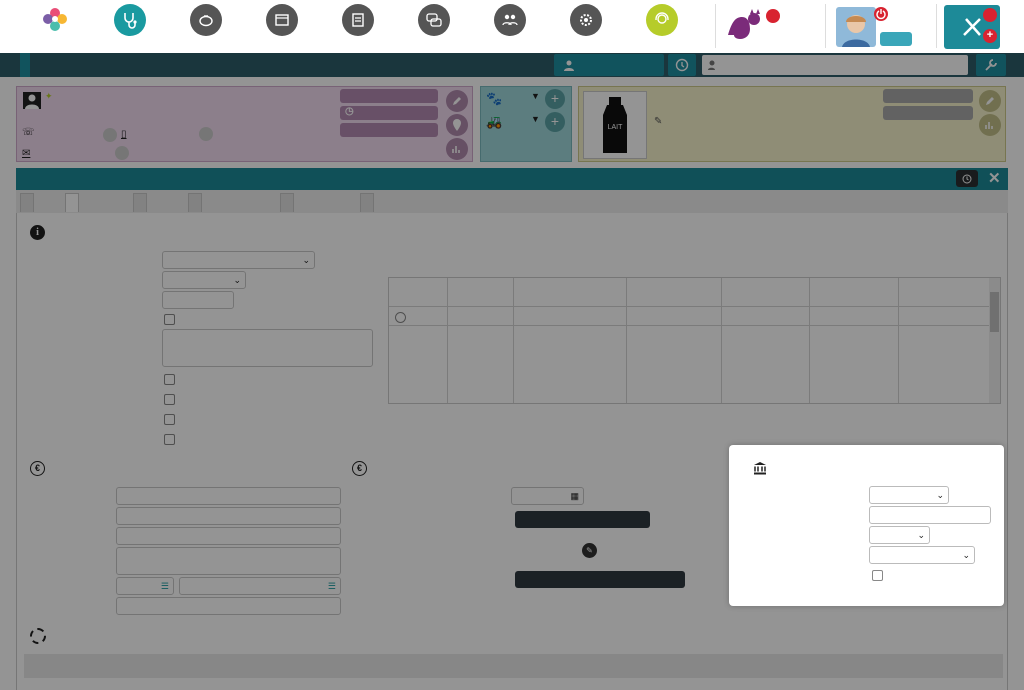 The width and height of the screenshot is (1024, 690). What do you see at coordinates (267, 348) in the screenshot?
I see `impayes-textarea` at bounding box center [267, 348].